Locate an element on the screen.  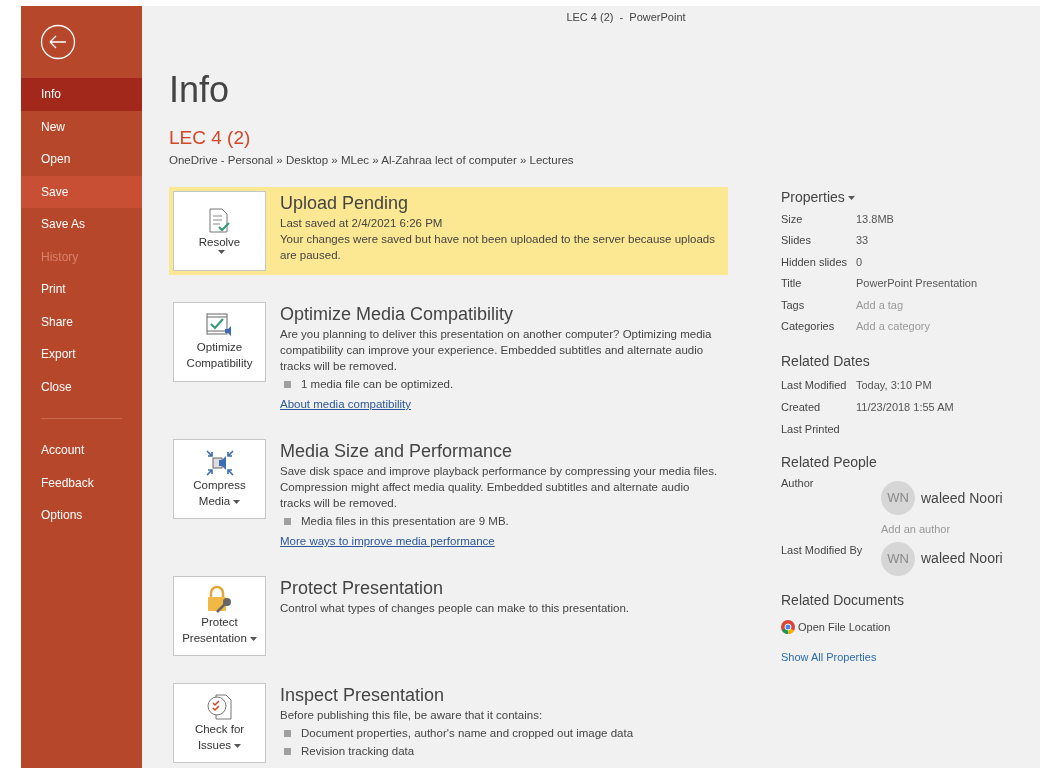
property-label: Last Modified is located at coordinates (814, 385).